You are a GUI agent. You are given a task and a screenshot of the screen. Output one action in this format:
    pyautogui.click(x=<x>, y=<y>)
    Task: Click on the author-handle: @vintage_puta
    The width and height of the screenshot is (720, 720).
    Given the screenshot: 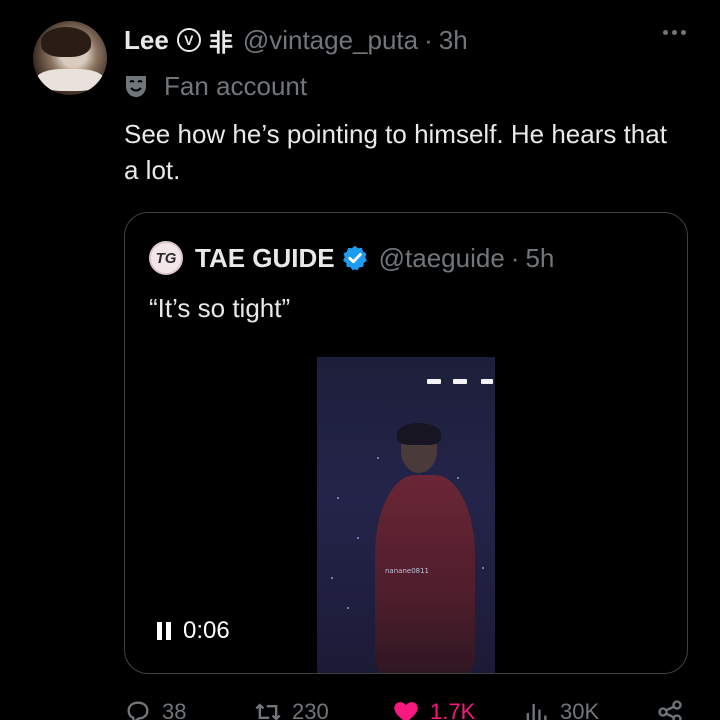 What is the action you would take?
    pyautogui.click(x=330, y=40)
    